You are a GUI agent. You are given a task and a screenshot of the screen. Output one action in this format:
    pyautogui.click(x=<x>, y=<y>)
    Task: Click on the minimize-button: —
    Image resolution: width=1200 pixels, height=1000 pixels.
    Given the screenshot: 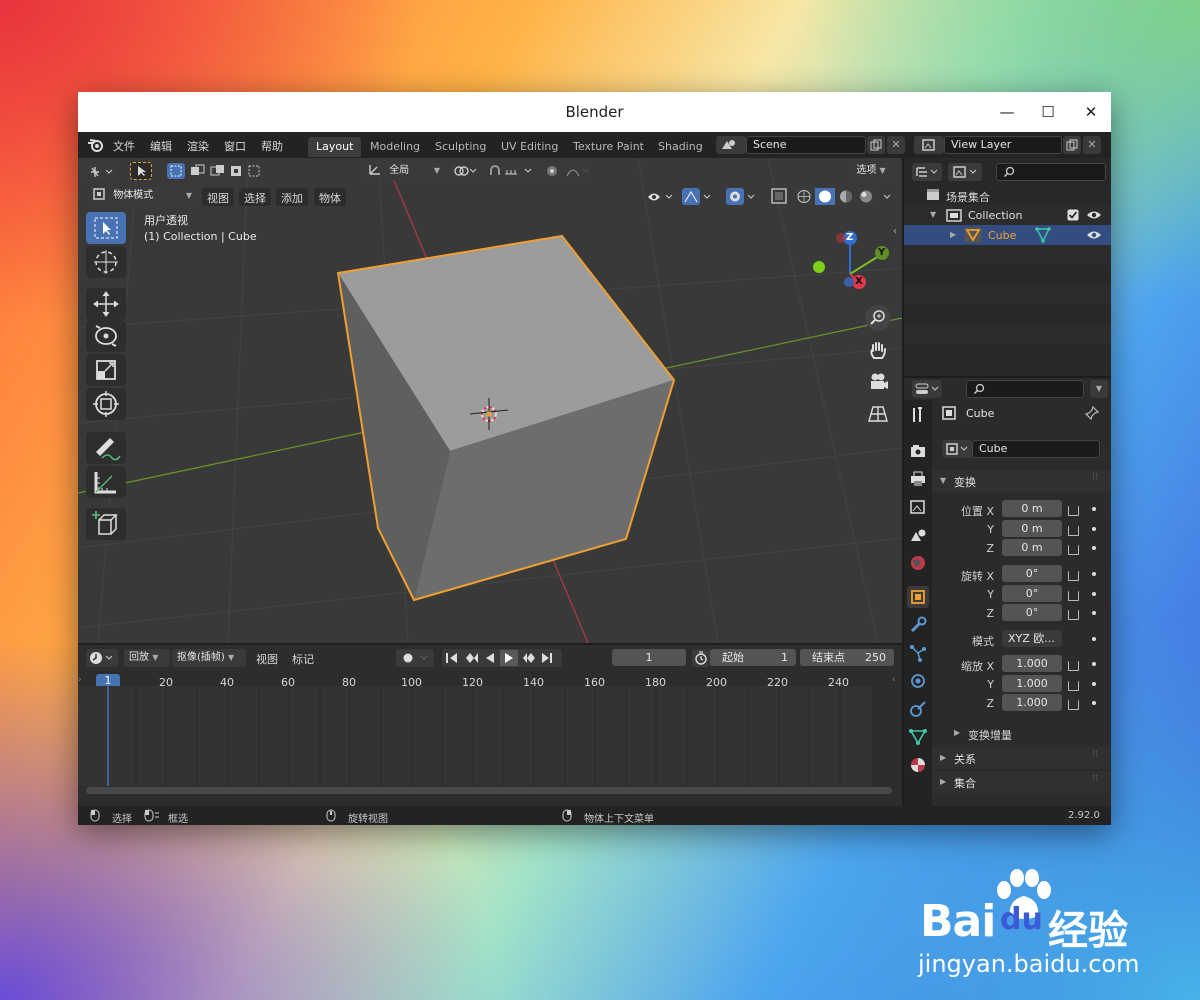 What is the action you would take?
    pyautogui.click(x=1007, y=112)
    